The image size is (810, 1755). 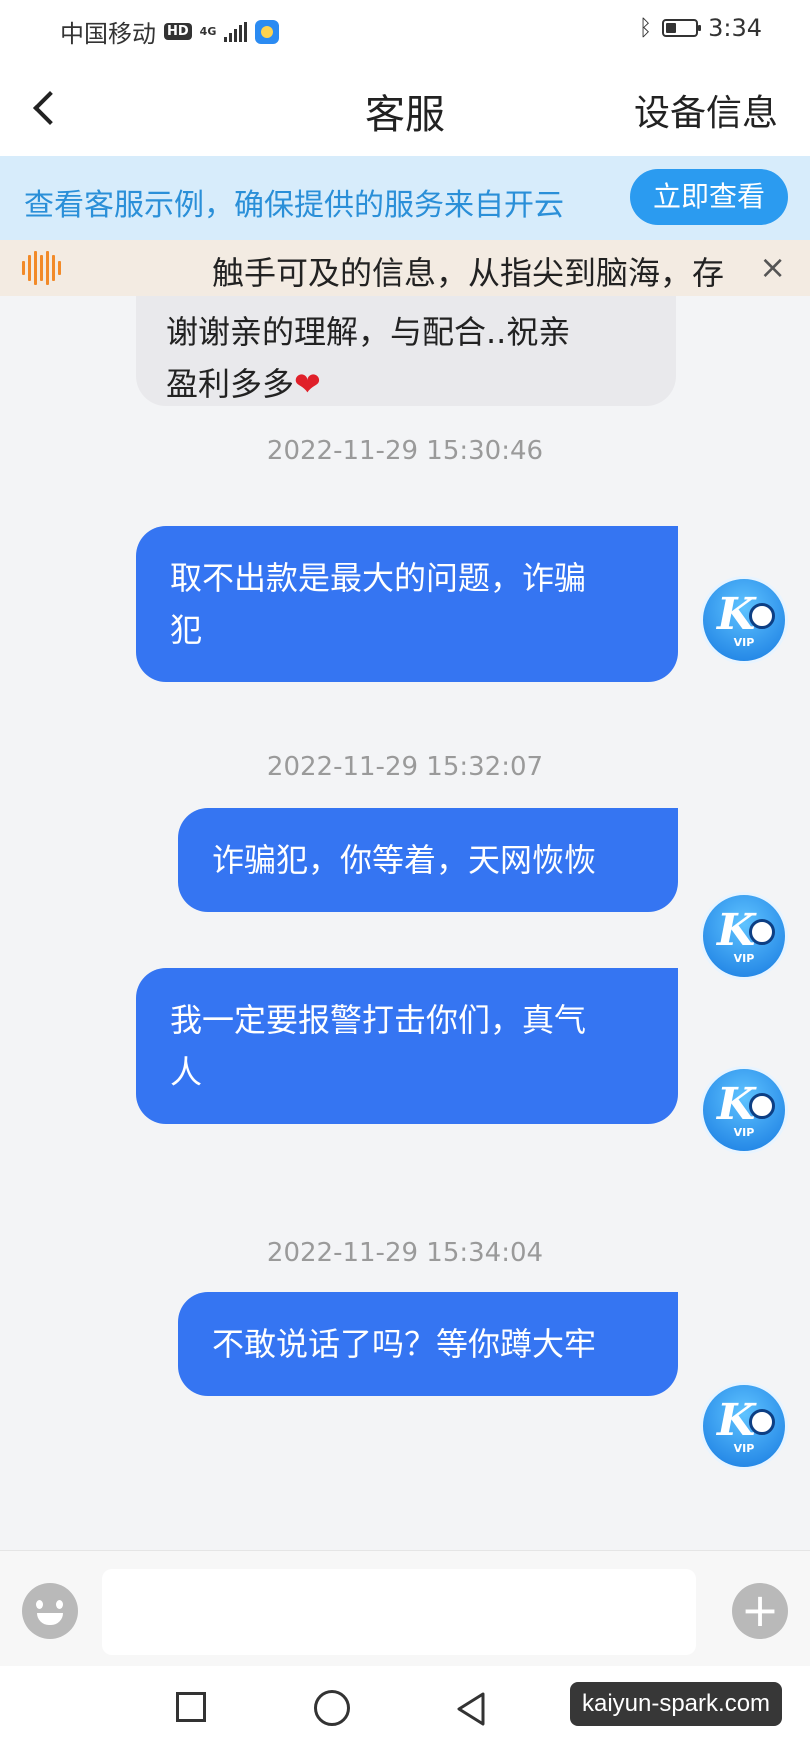 I want to click on message-line: 诈骗犯，你等着，天网恢恢, so click(x=404, y=860).